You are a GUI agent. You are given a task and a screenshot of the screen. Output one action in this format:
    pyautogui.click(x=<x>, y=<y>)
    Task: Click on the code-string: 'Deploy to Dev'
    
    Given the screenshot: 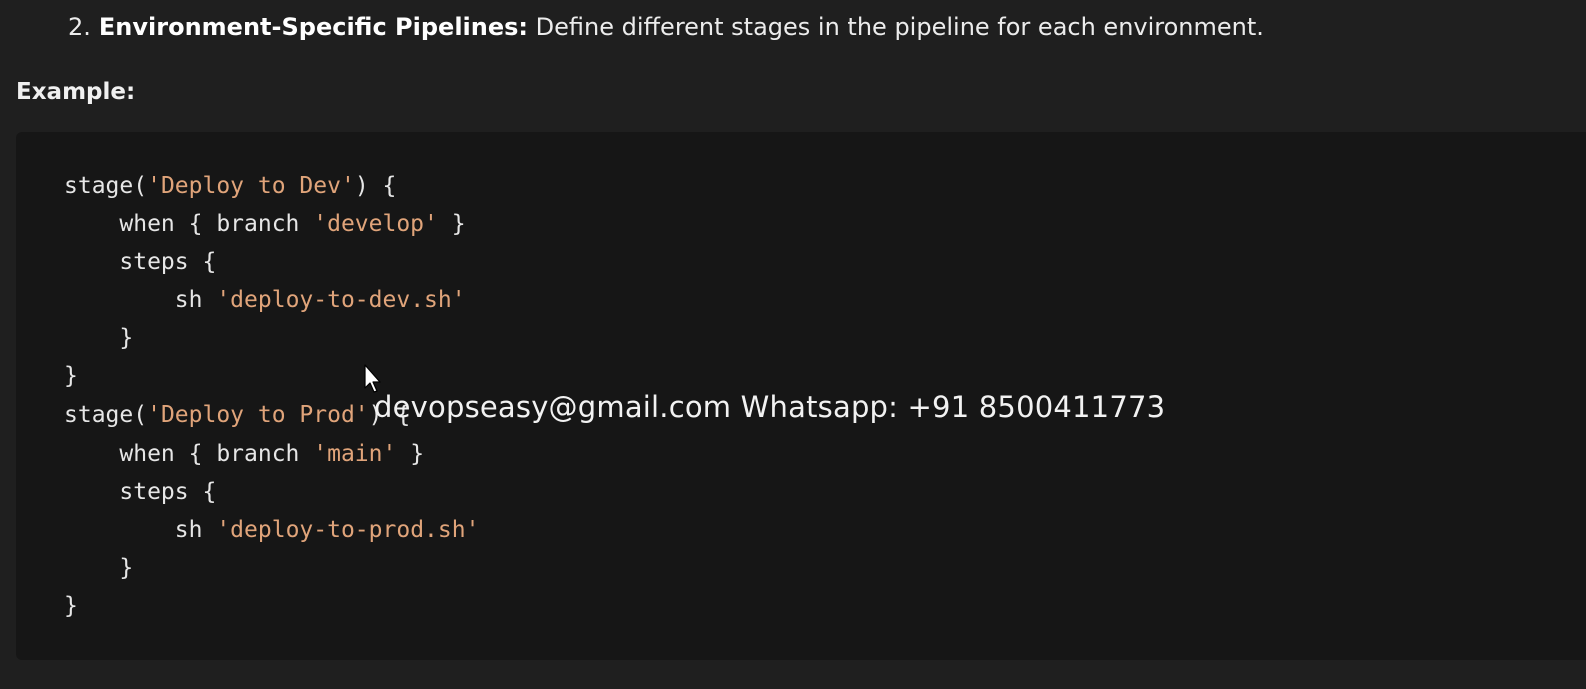 What is the action you would take?
    pyautogui.click(x=251, y=186)
    